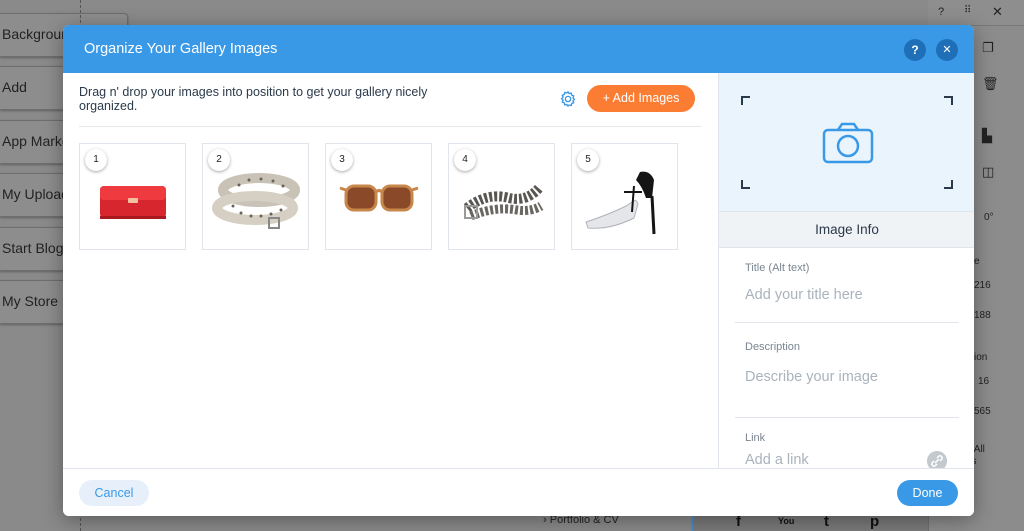 The image size is (1024, 531). Describe the element at coordinates (256, 201) in the screenshot. I see `studded-belt-icon` at that location.